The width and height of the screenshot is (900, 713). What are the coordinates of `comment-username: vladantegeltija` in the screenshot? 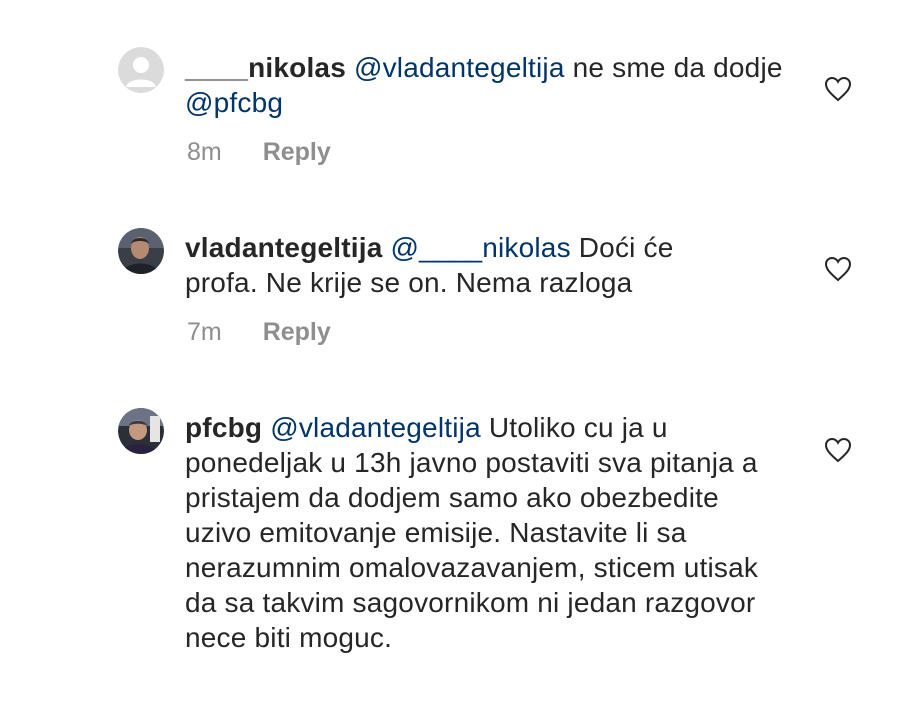 It's located at (284, 247).